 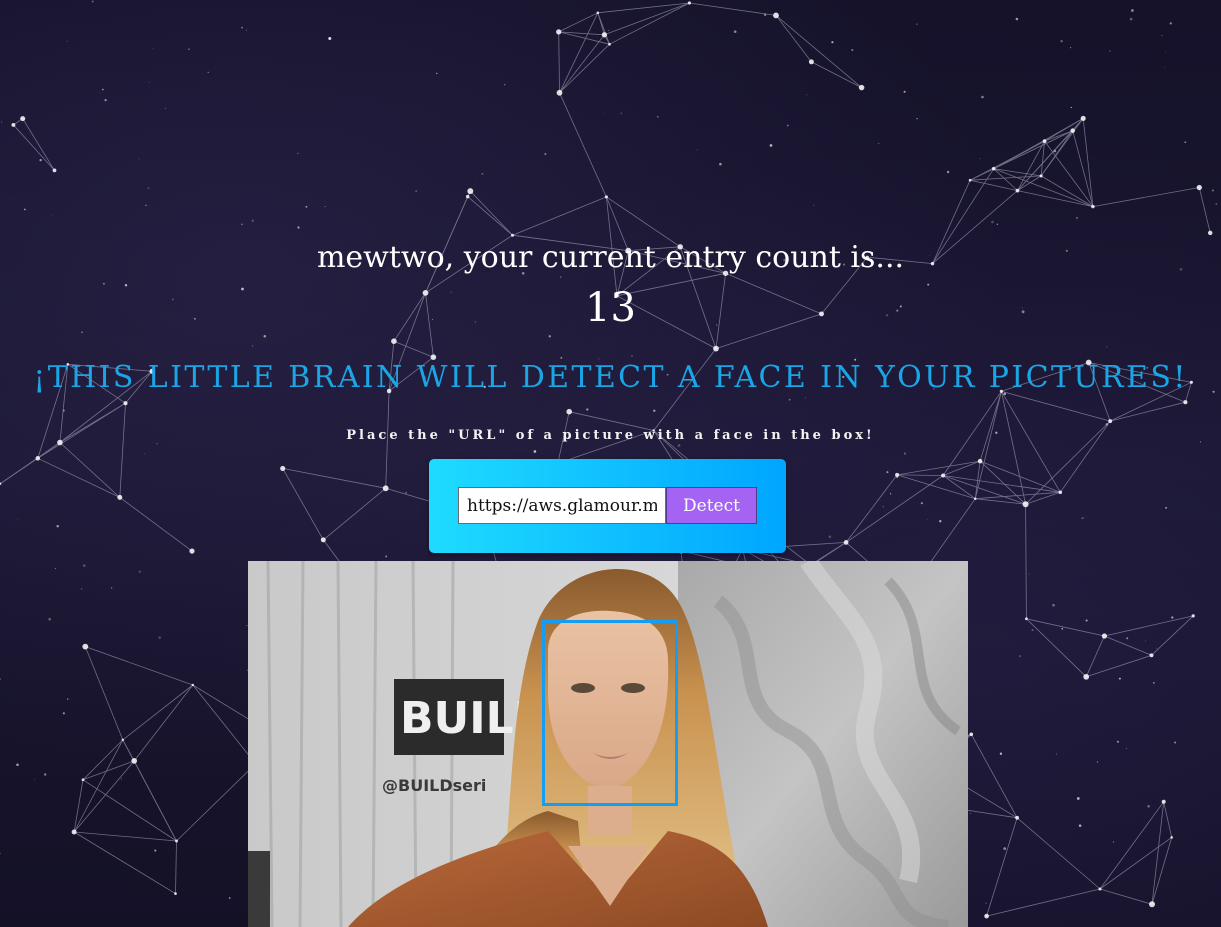 What do you see at coordinates (610, 308) in the screenshot?
I see `entry-count-value: 13` at bounding box center [610, 308].